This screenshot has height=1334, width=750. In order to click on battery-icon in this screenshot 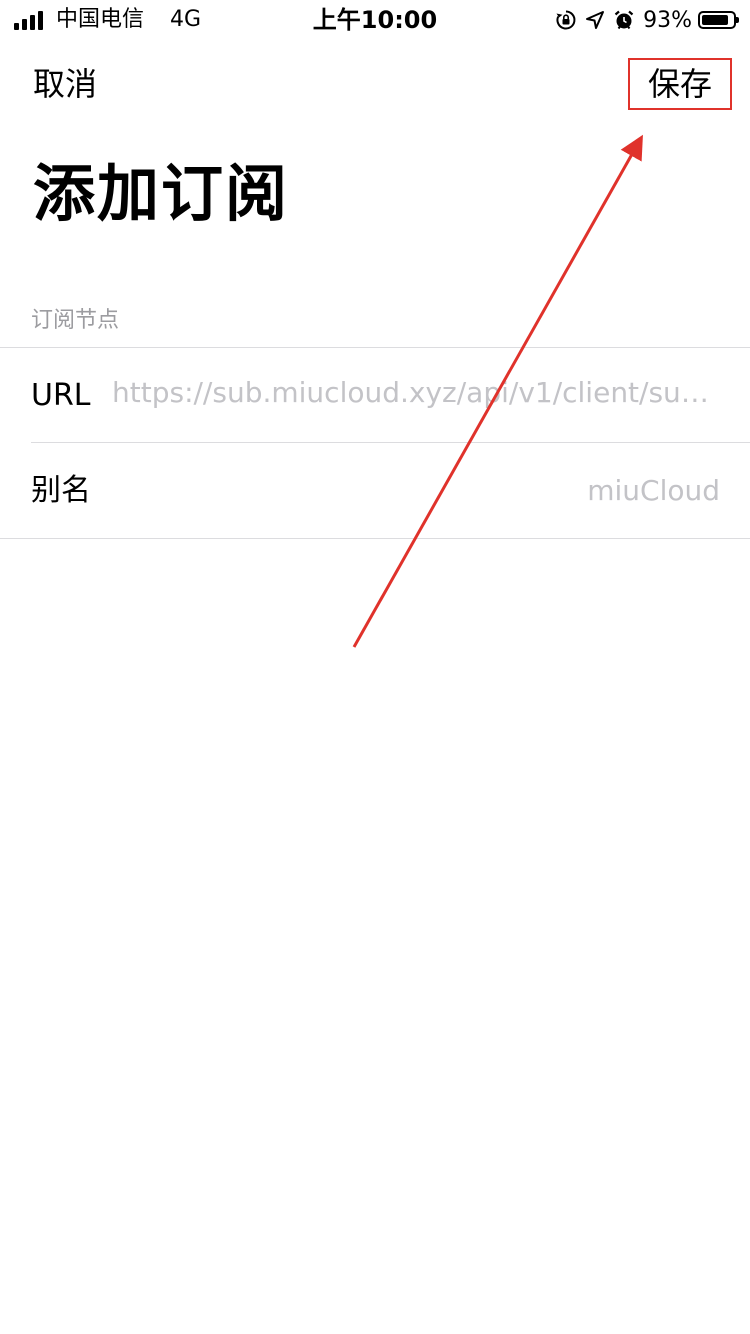, I will do `click(718, 20)`.